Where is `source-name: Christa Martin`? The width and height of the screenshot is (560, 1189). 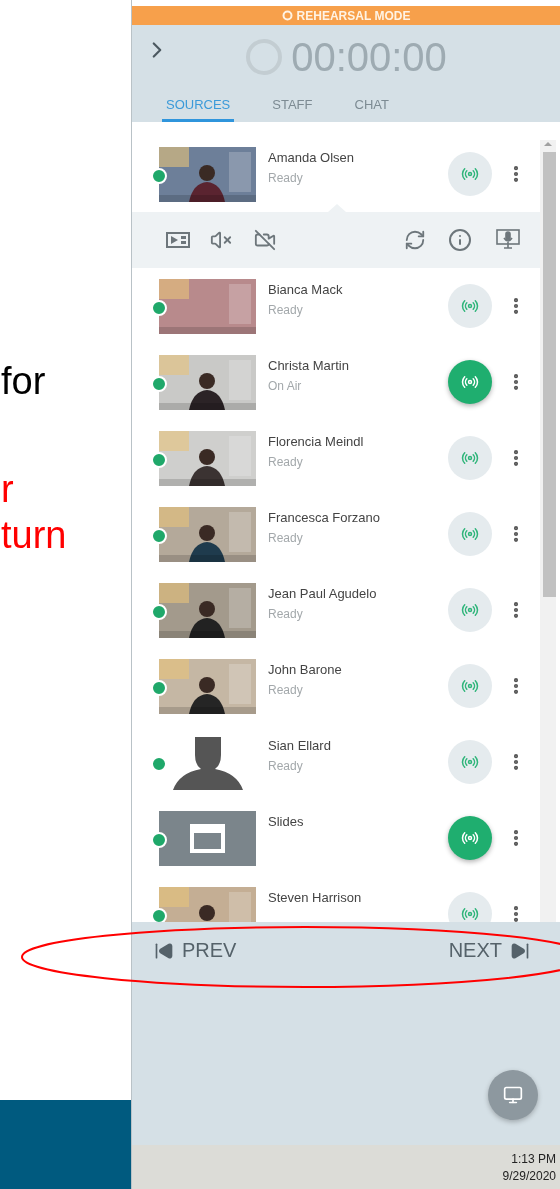 source-name: Christa Martin is located at coordinates (309, 365).